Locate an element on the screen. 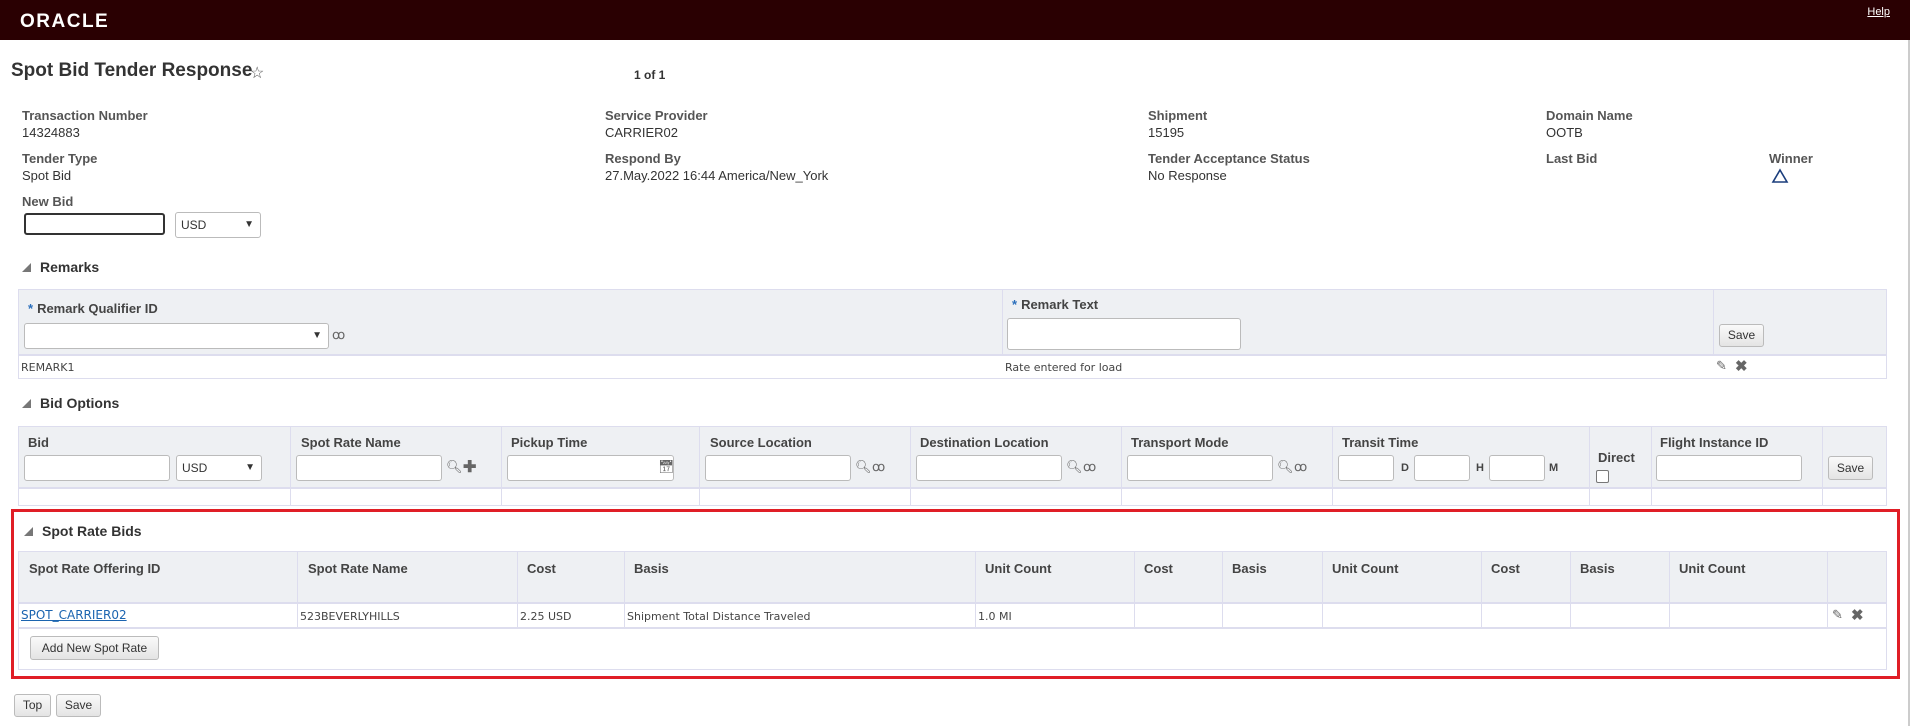  flight-instance-id-input is located at coordinates (1729, 468).